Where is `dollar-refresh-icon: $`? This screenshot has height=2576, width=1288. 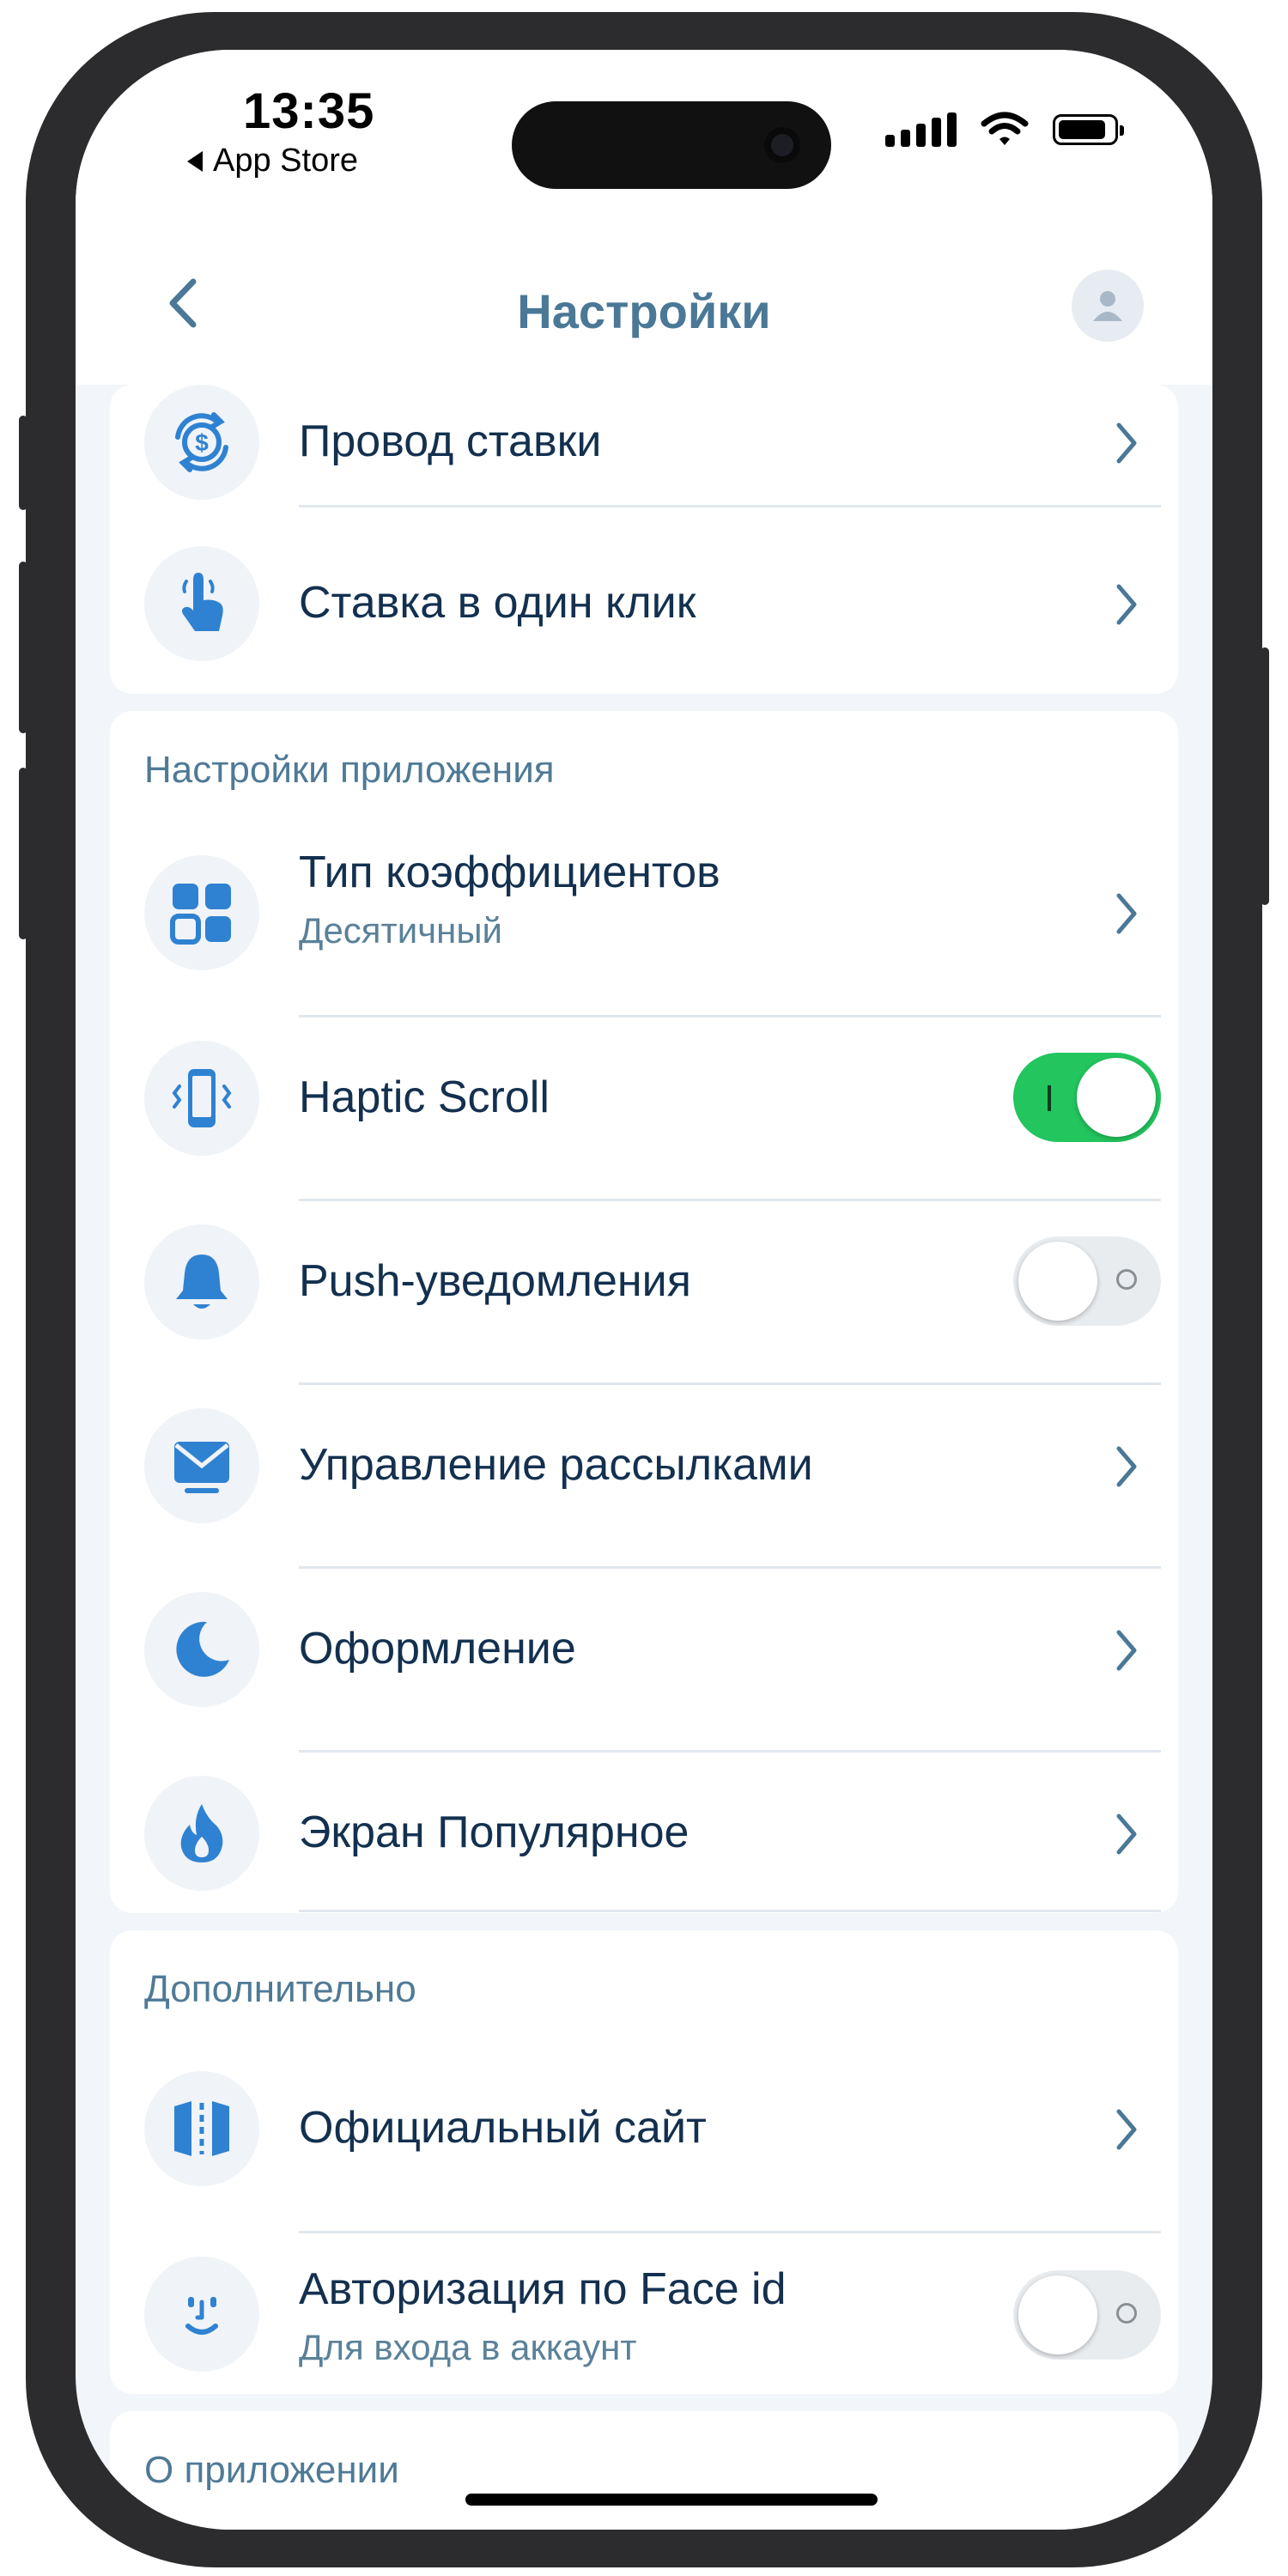 dollar-refresh-icon: $ is located at coordinates (202, 442).